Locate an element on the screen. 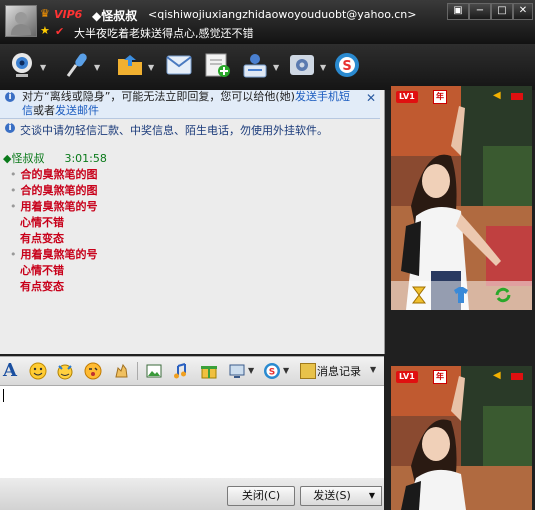 This screenshot has height=510, width=535. shirt-icon is located at coordinates (461, 295).